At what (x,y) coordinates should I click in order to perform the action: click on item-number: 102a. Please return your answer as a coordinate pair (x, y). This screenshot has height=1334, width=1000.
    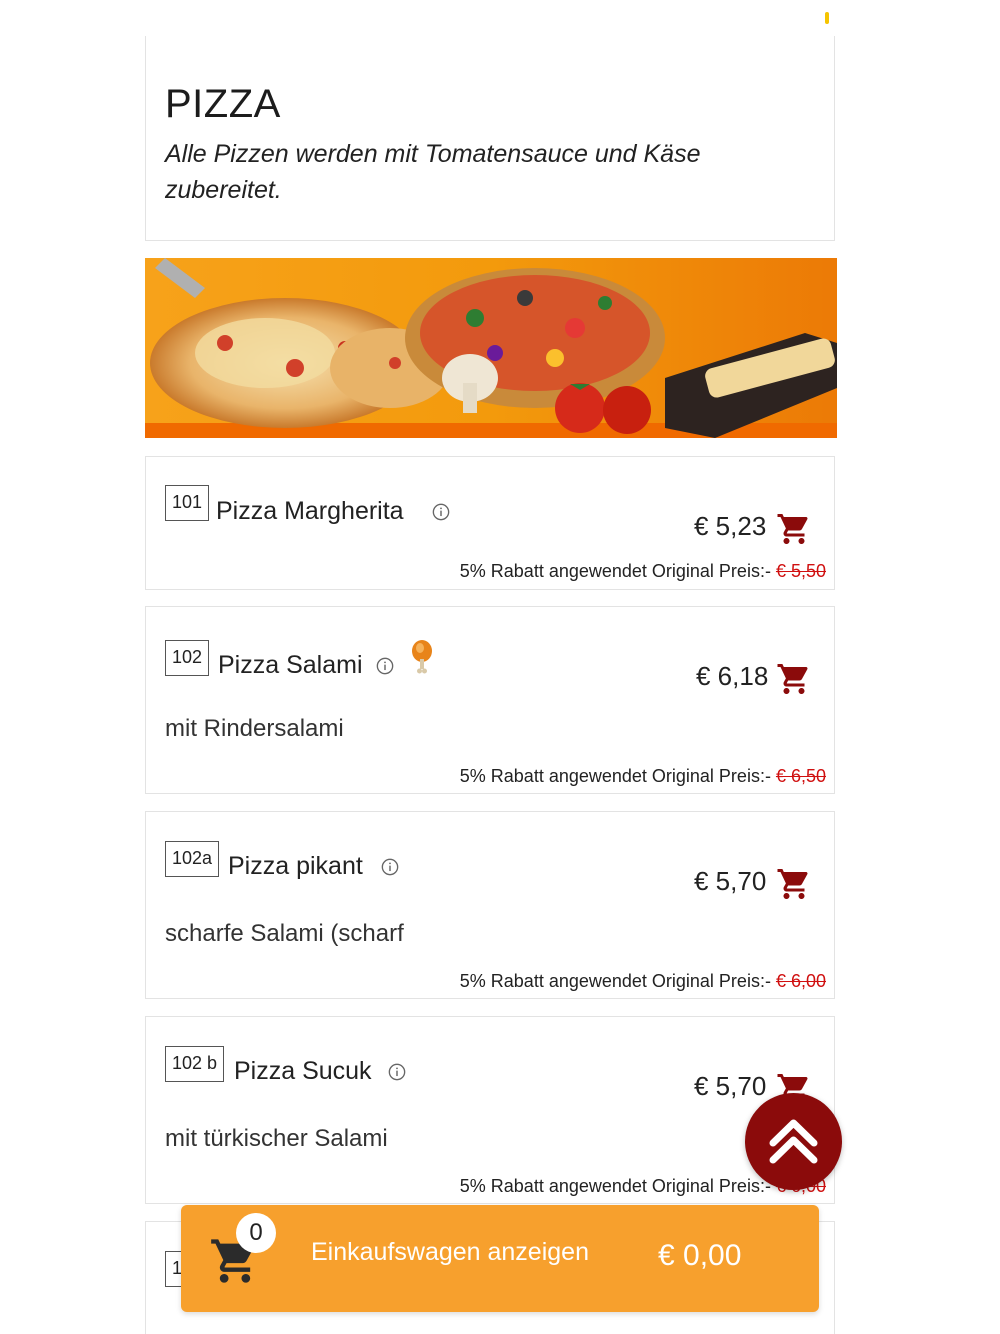
    Looking at the image, I should click on (192, 859).